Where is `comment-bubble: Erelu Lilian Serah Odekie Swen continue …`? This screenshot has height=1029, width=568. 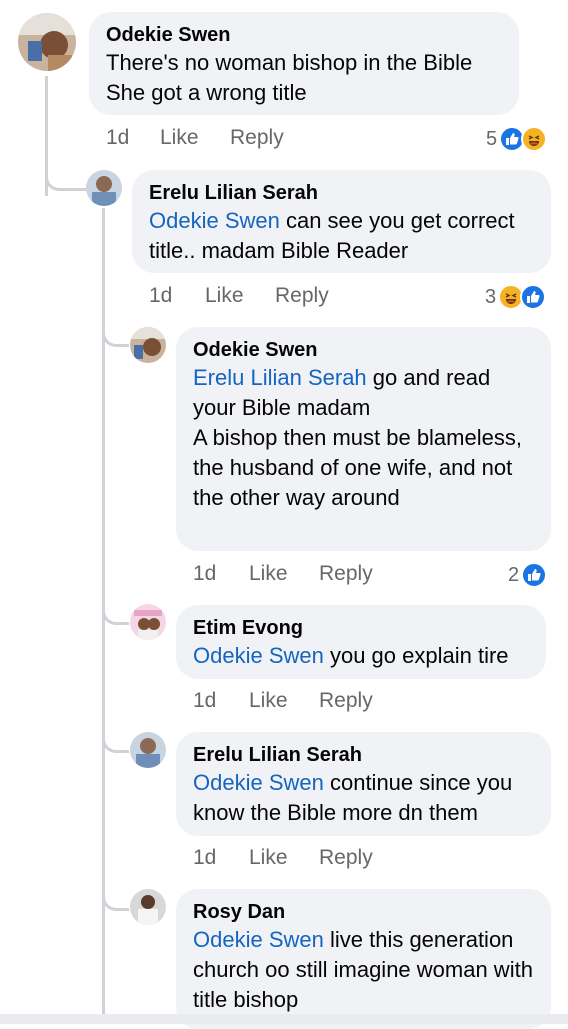 comment-bubble: Erelu Lilian Serah Odekie Swen continue … is located at coordinates (363, 784).